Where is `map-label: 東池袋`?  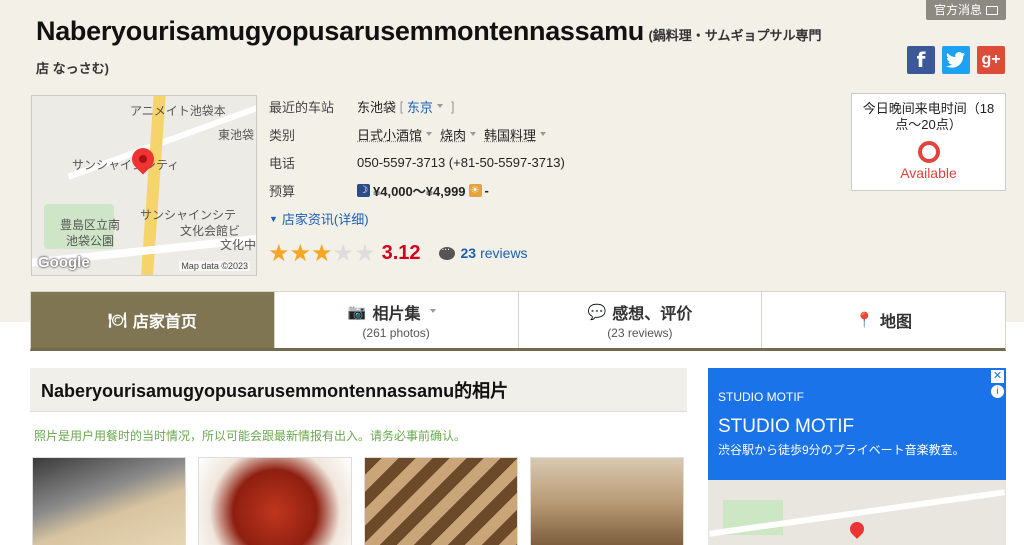
map-label: 東池袋 is located at coordinates (236, 135).